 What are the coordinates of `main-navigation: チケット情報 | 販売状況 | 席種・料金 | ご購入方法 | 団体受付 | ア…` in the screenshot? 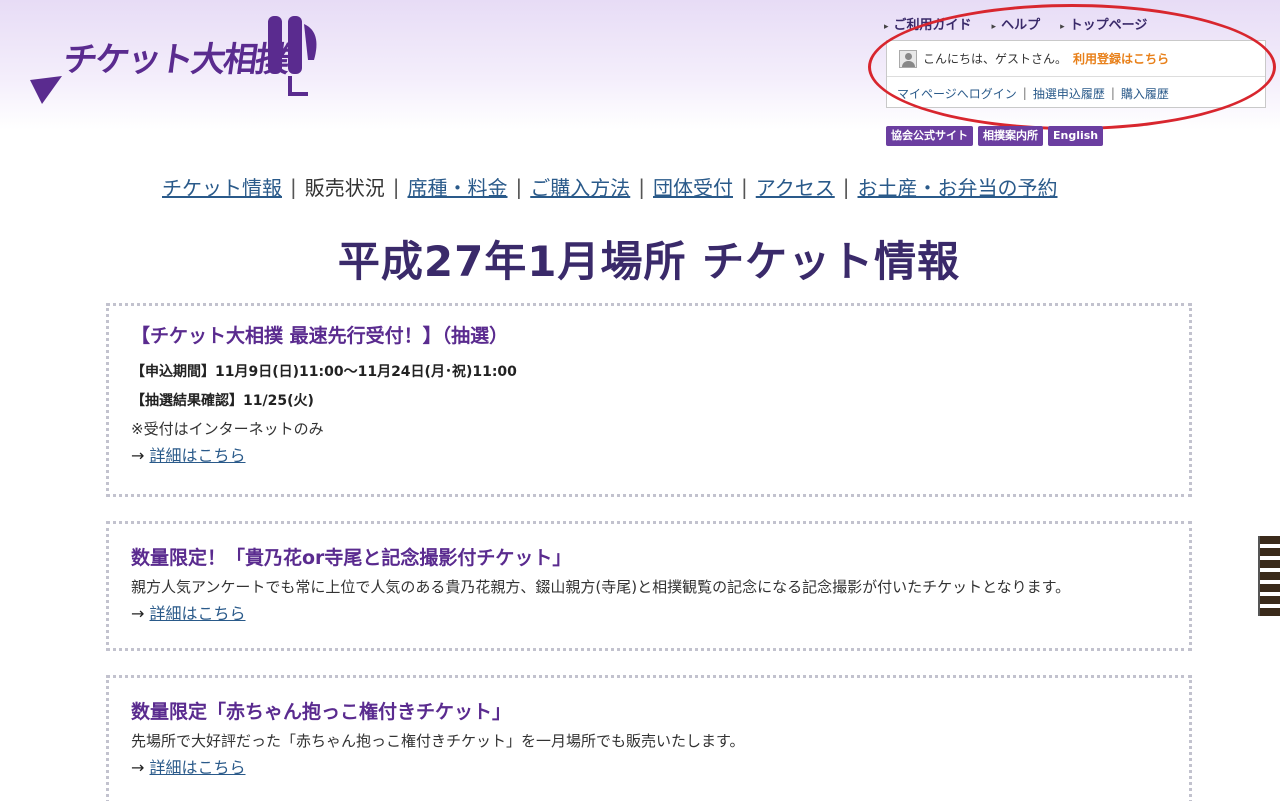 It's located at (610, 186).